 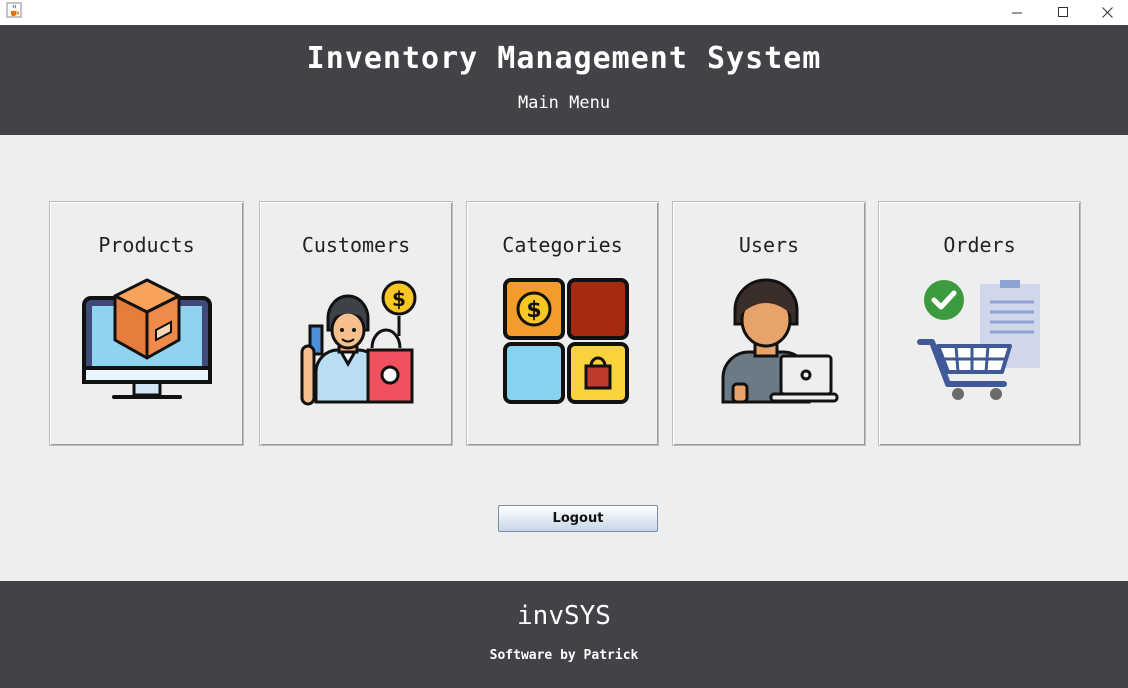 What do you see at coordinates (780, 341) in the screenshot?
I see `user-laptop-icon` at bounding box center [780, 341].